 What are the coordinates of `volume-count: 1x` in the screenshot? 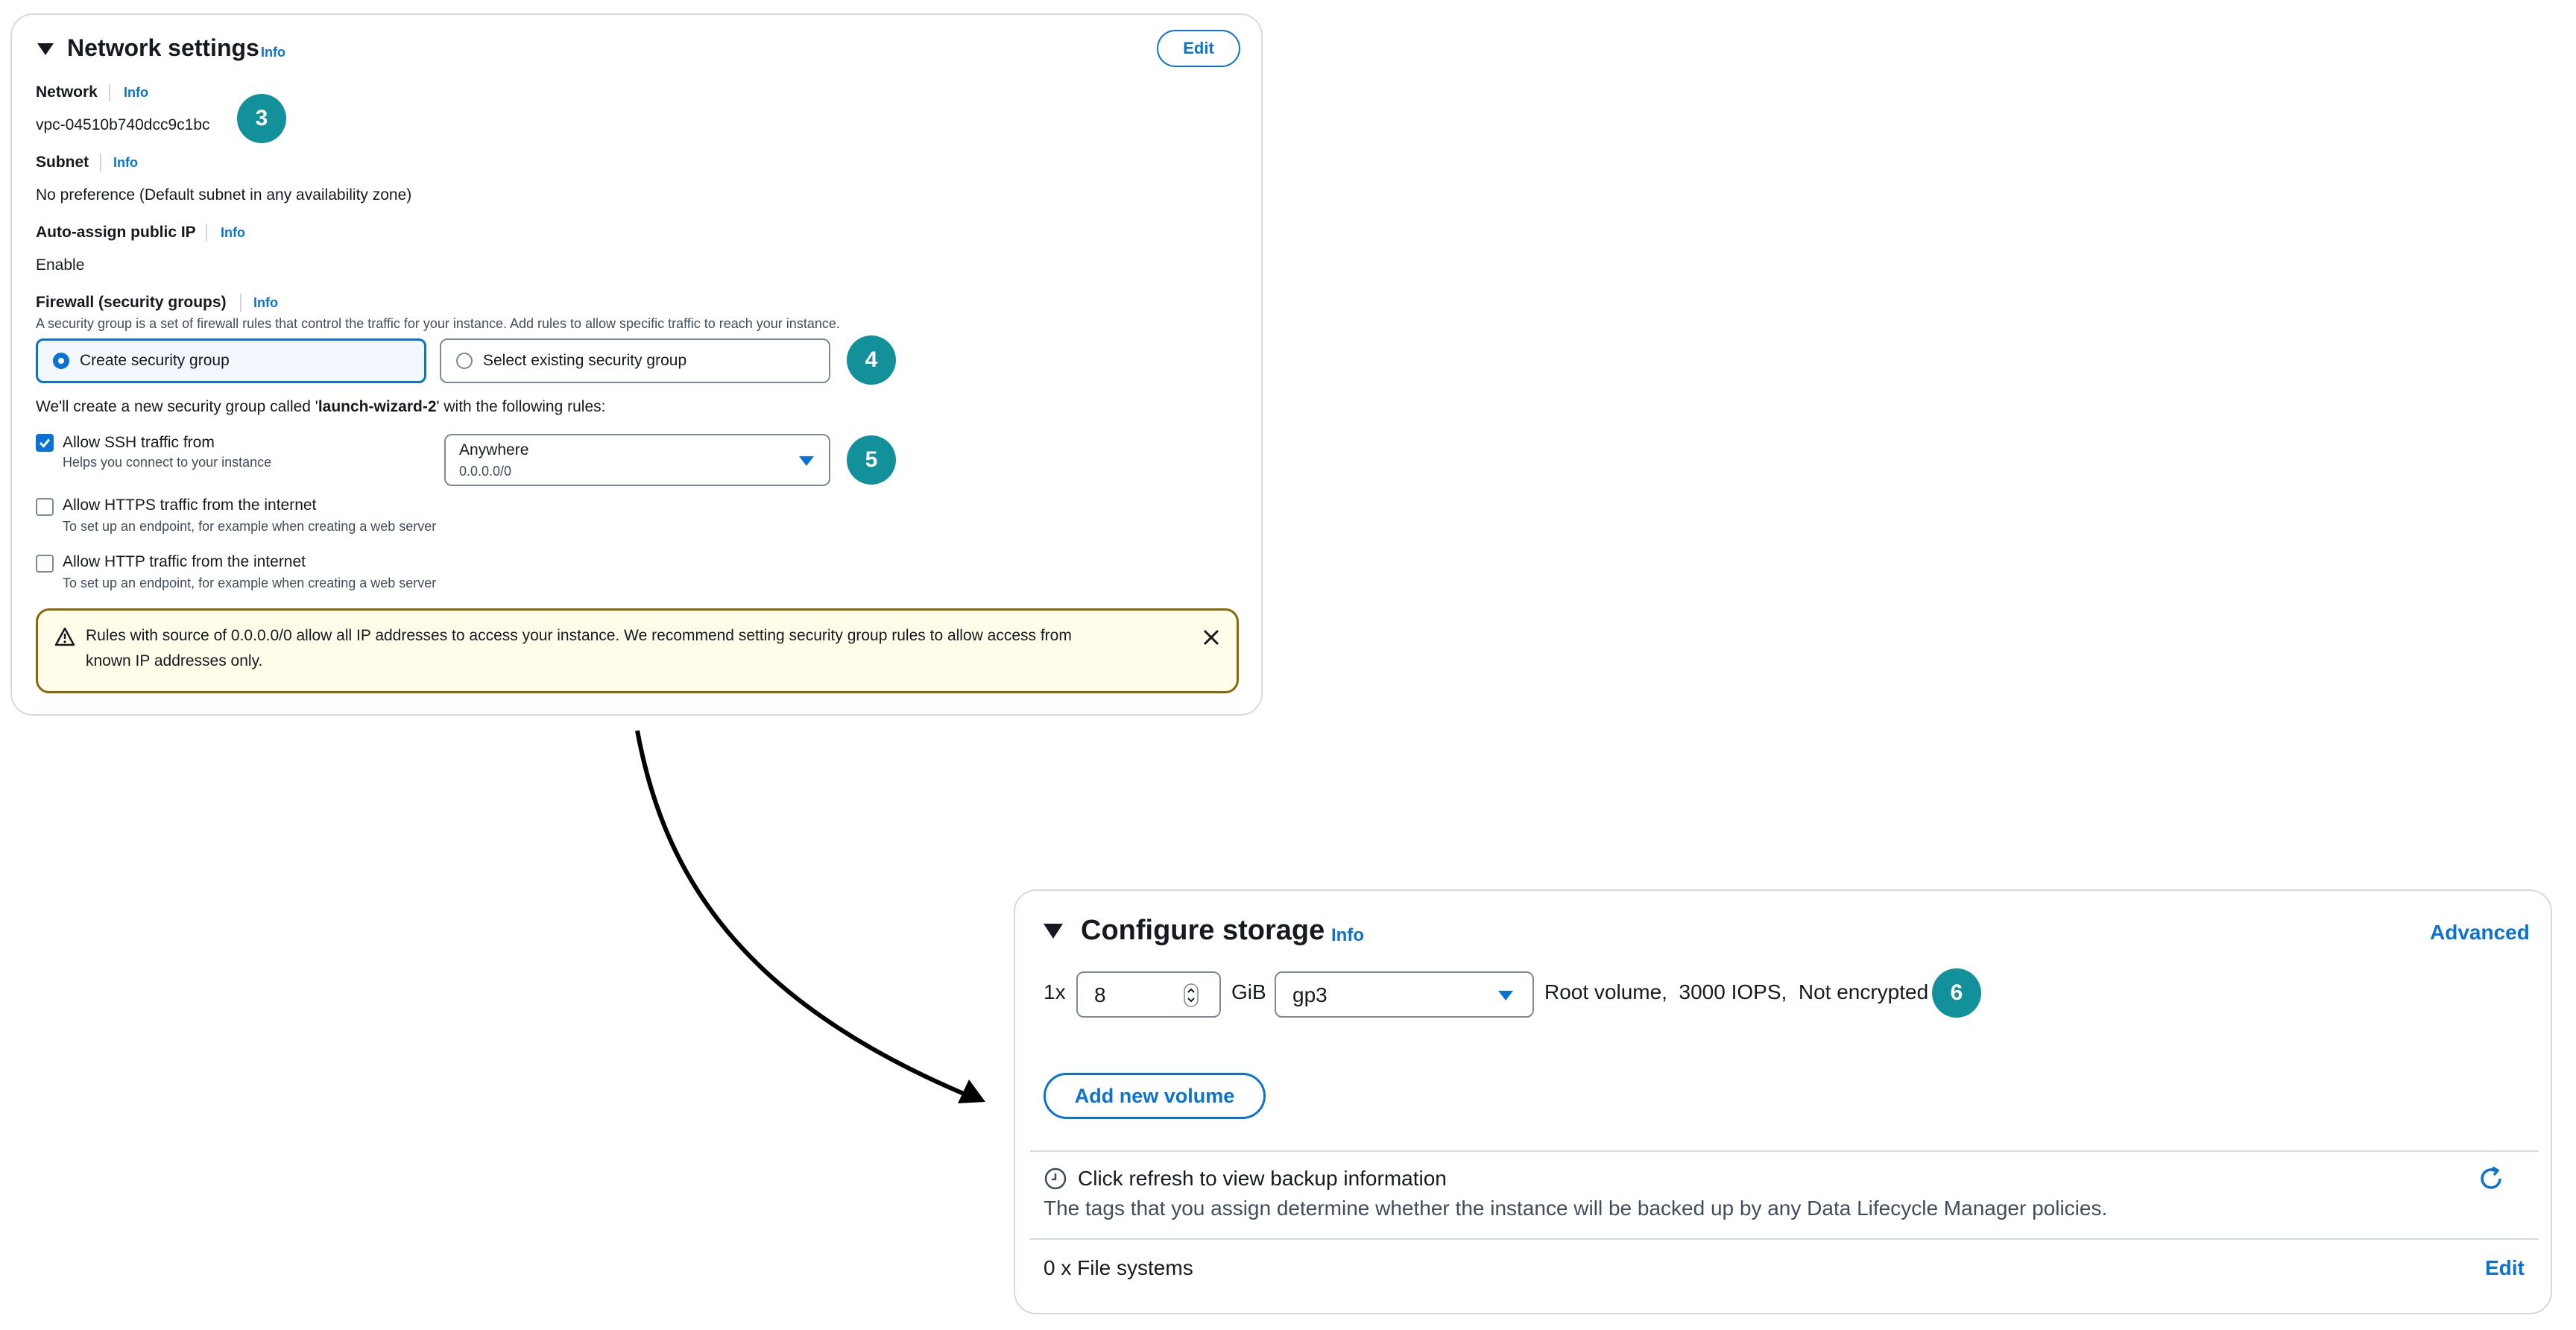 It's located at (1055, 991).